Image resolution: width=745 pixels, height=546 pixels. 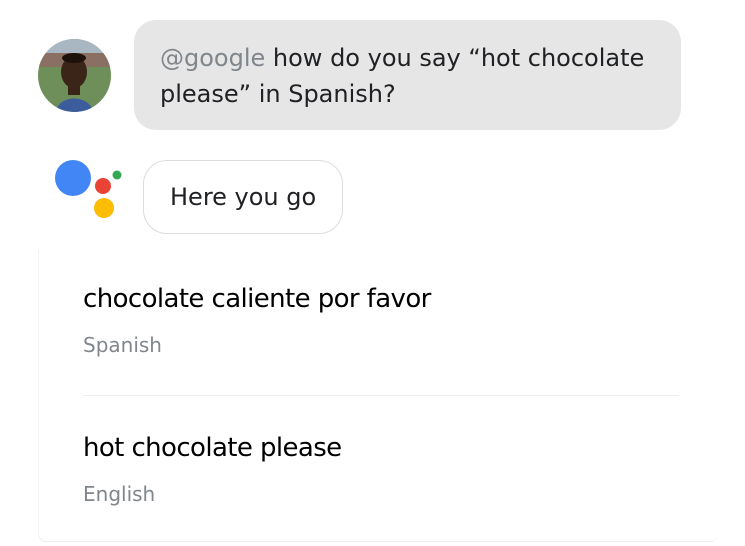 I want to click on mention-text: @google, so click(x=212, y=58).